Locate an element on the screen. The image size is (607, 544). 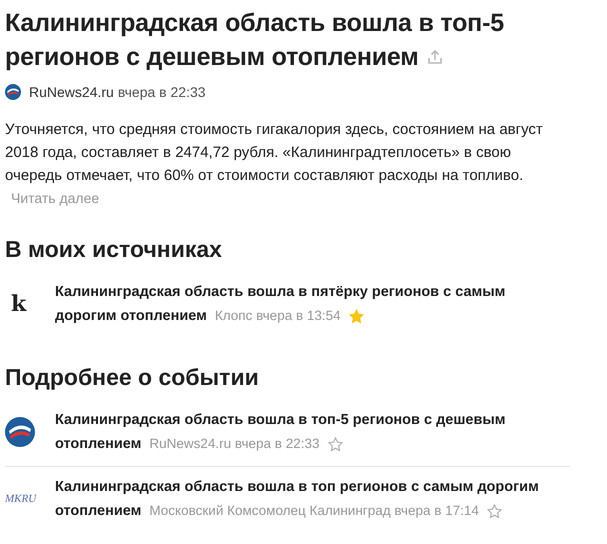
news-link: Калининградская область вошла в топ-5 регионов с дешевым is located at coordinates (280, 420).